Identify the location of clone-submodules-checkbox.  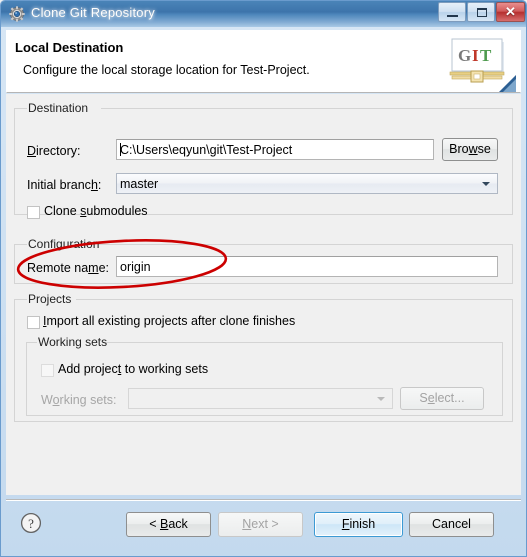
(33, 212).